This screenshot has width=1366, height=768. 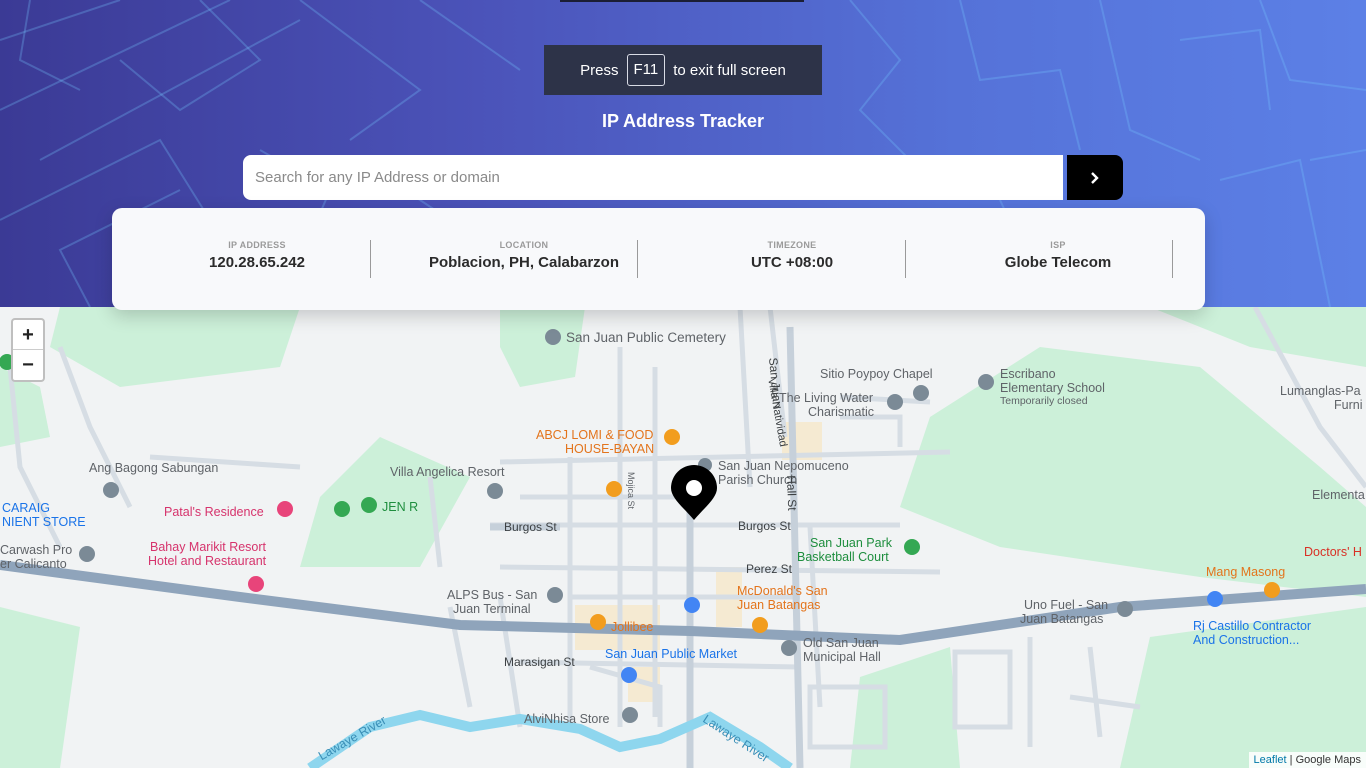 What do you see at coordinates (851, 543) in the screenshot?
I see `map-label: San Juan Park` at bounding box center [851, 543].